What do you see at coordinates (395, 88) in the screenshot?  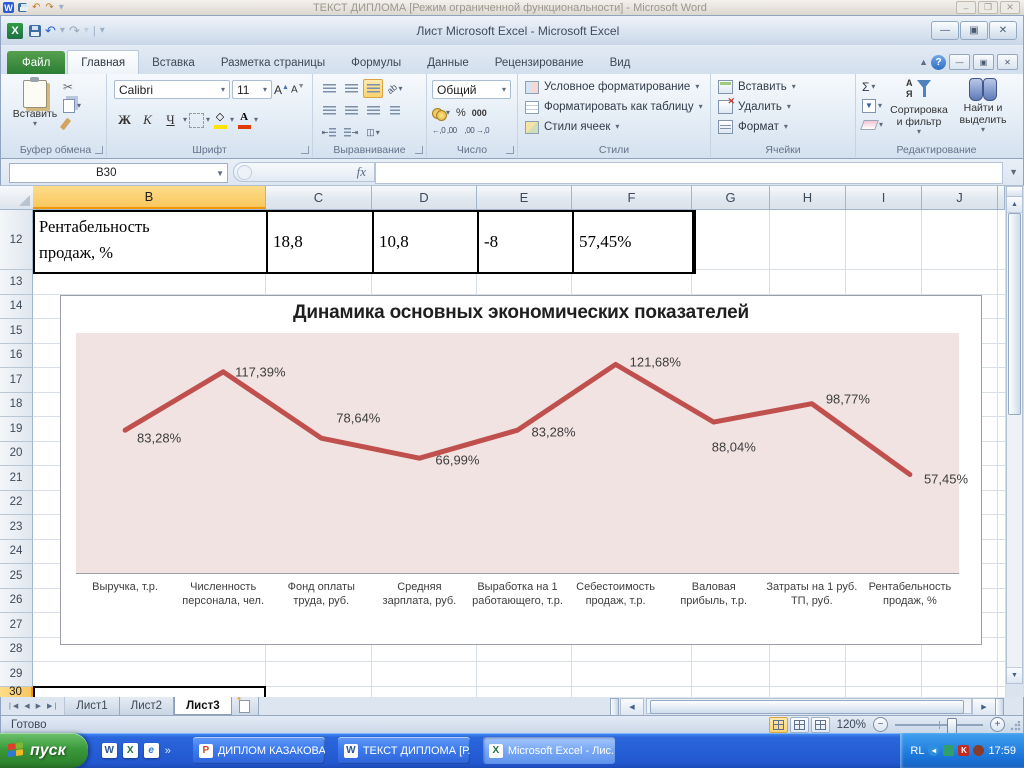 I see `orientation-button: ab ▾` at bounding box center [395, 88].